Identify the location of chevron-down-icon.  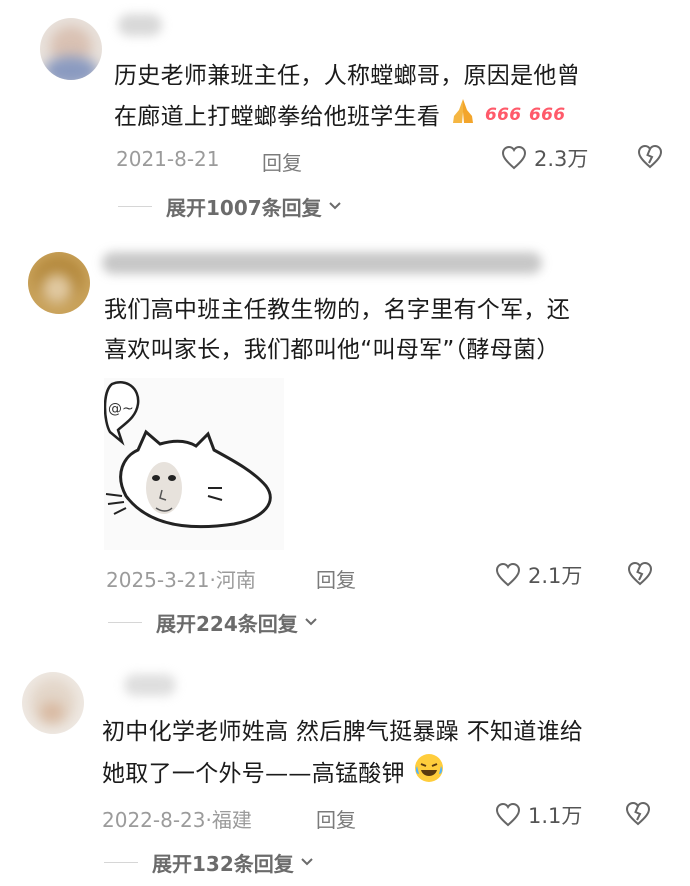
(307, 862).